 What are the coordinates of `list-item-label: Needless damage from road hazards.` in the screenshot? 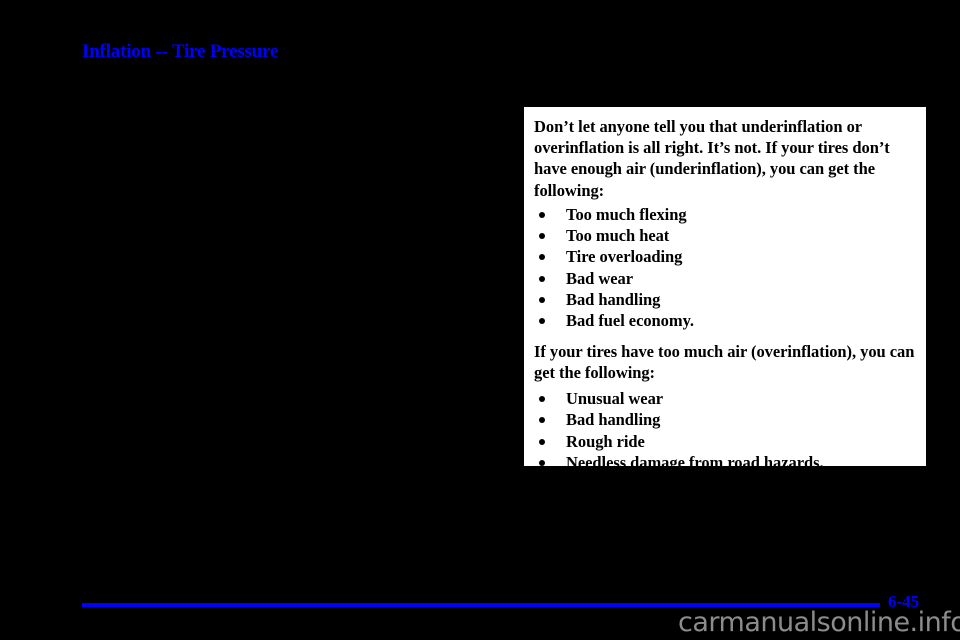 It's located at (695, 459).